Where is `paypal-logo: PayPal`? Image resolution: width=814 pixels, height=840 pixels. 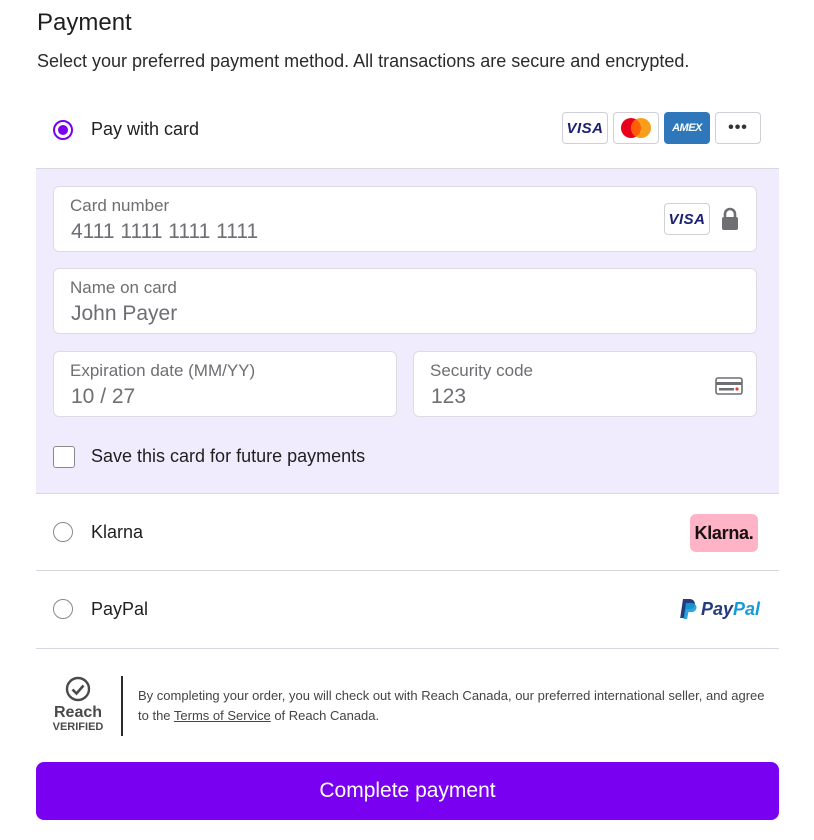
paypal-logo: PayPal is located at coordinates (719, 609).